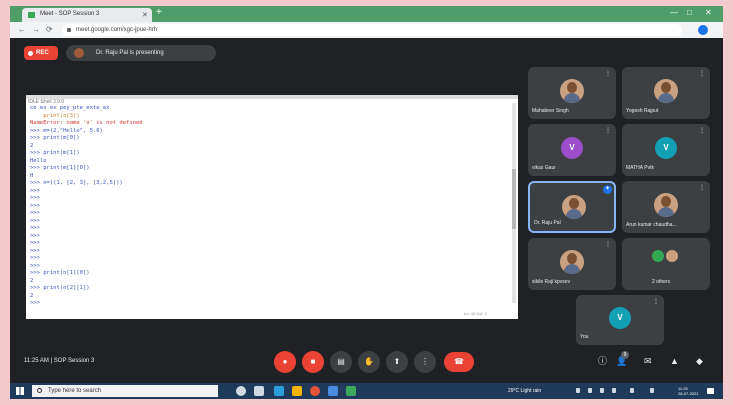  What do you see at coordinates (141, 53) in the screenshot?
I see `presenting-banner: Dr. Raju Pal is presenting` at bounding box center [141, 53].